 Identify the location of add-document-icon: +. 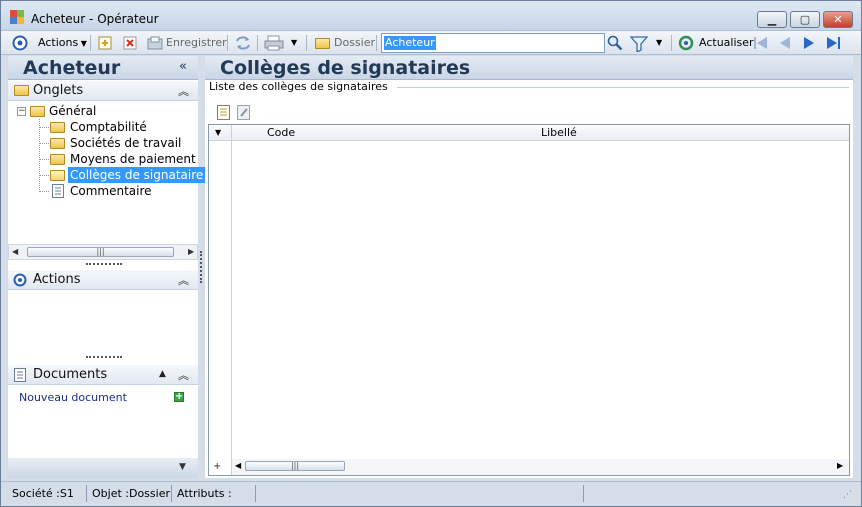
(179, 397).